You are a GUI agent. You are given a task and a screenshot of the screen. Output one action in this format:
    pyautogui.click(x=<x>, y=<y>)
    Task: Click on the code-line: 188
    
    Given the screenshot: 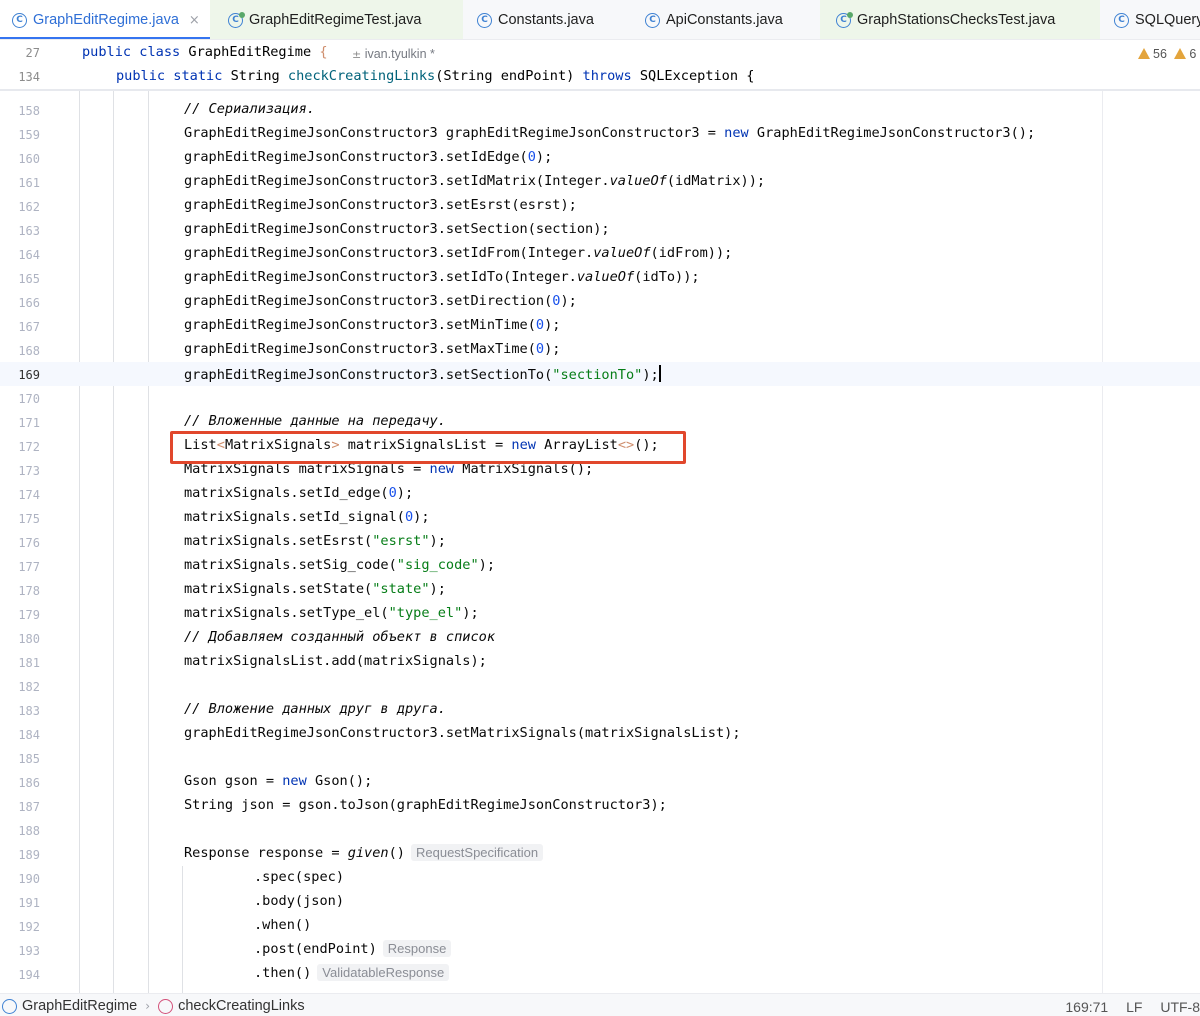 What is the action you would take?
    pyautogui.click(x=29, y=831)
    